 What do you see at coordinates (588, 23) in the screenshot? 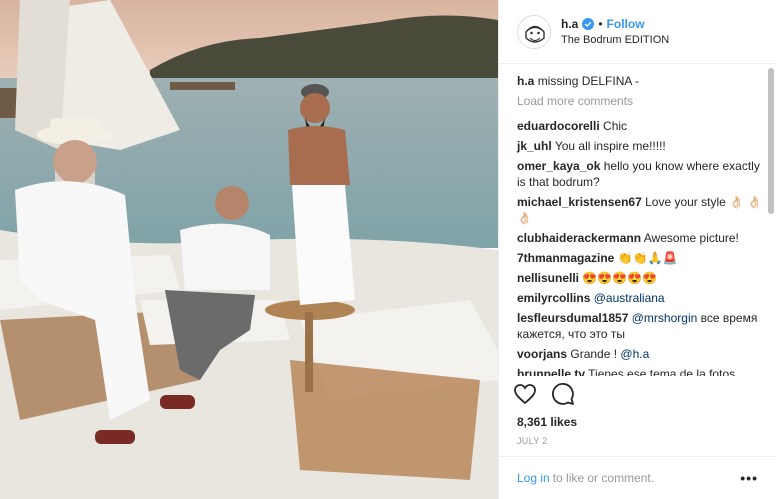
I see `verified-icon` at bounding box center [588, 23].